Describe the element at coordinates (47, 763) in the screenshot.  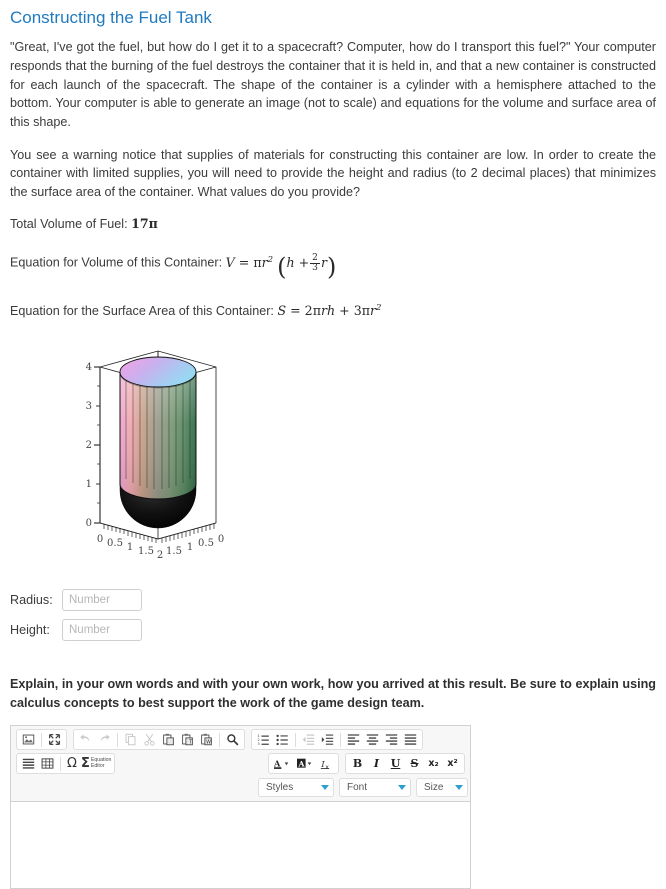
I see `table-icon` at that location.